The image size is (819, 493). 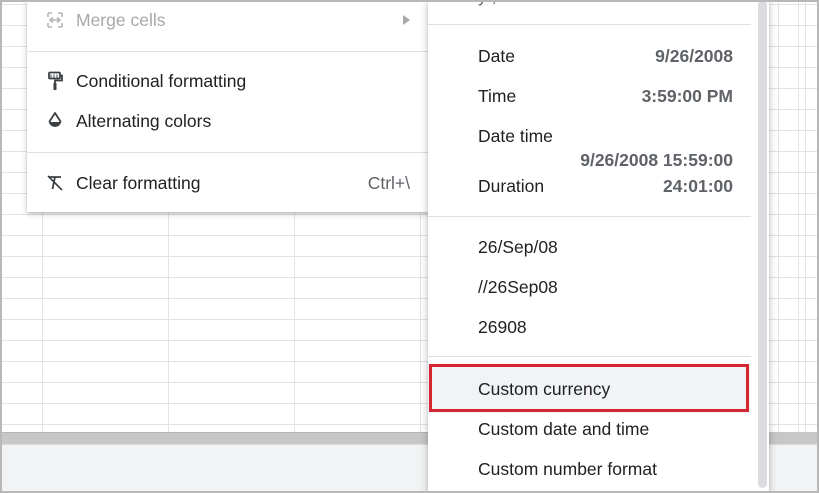 What do you see at coordinates (144, 120) in the screenshot?
I see `menu-item-label: Alternating colors` at bounding box center [144, 120].